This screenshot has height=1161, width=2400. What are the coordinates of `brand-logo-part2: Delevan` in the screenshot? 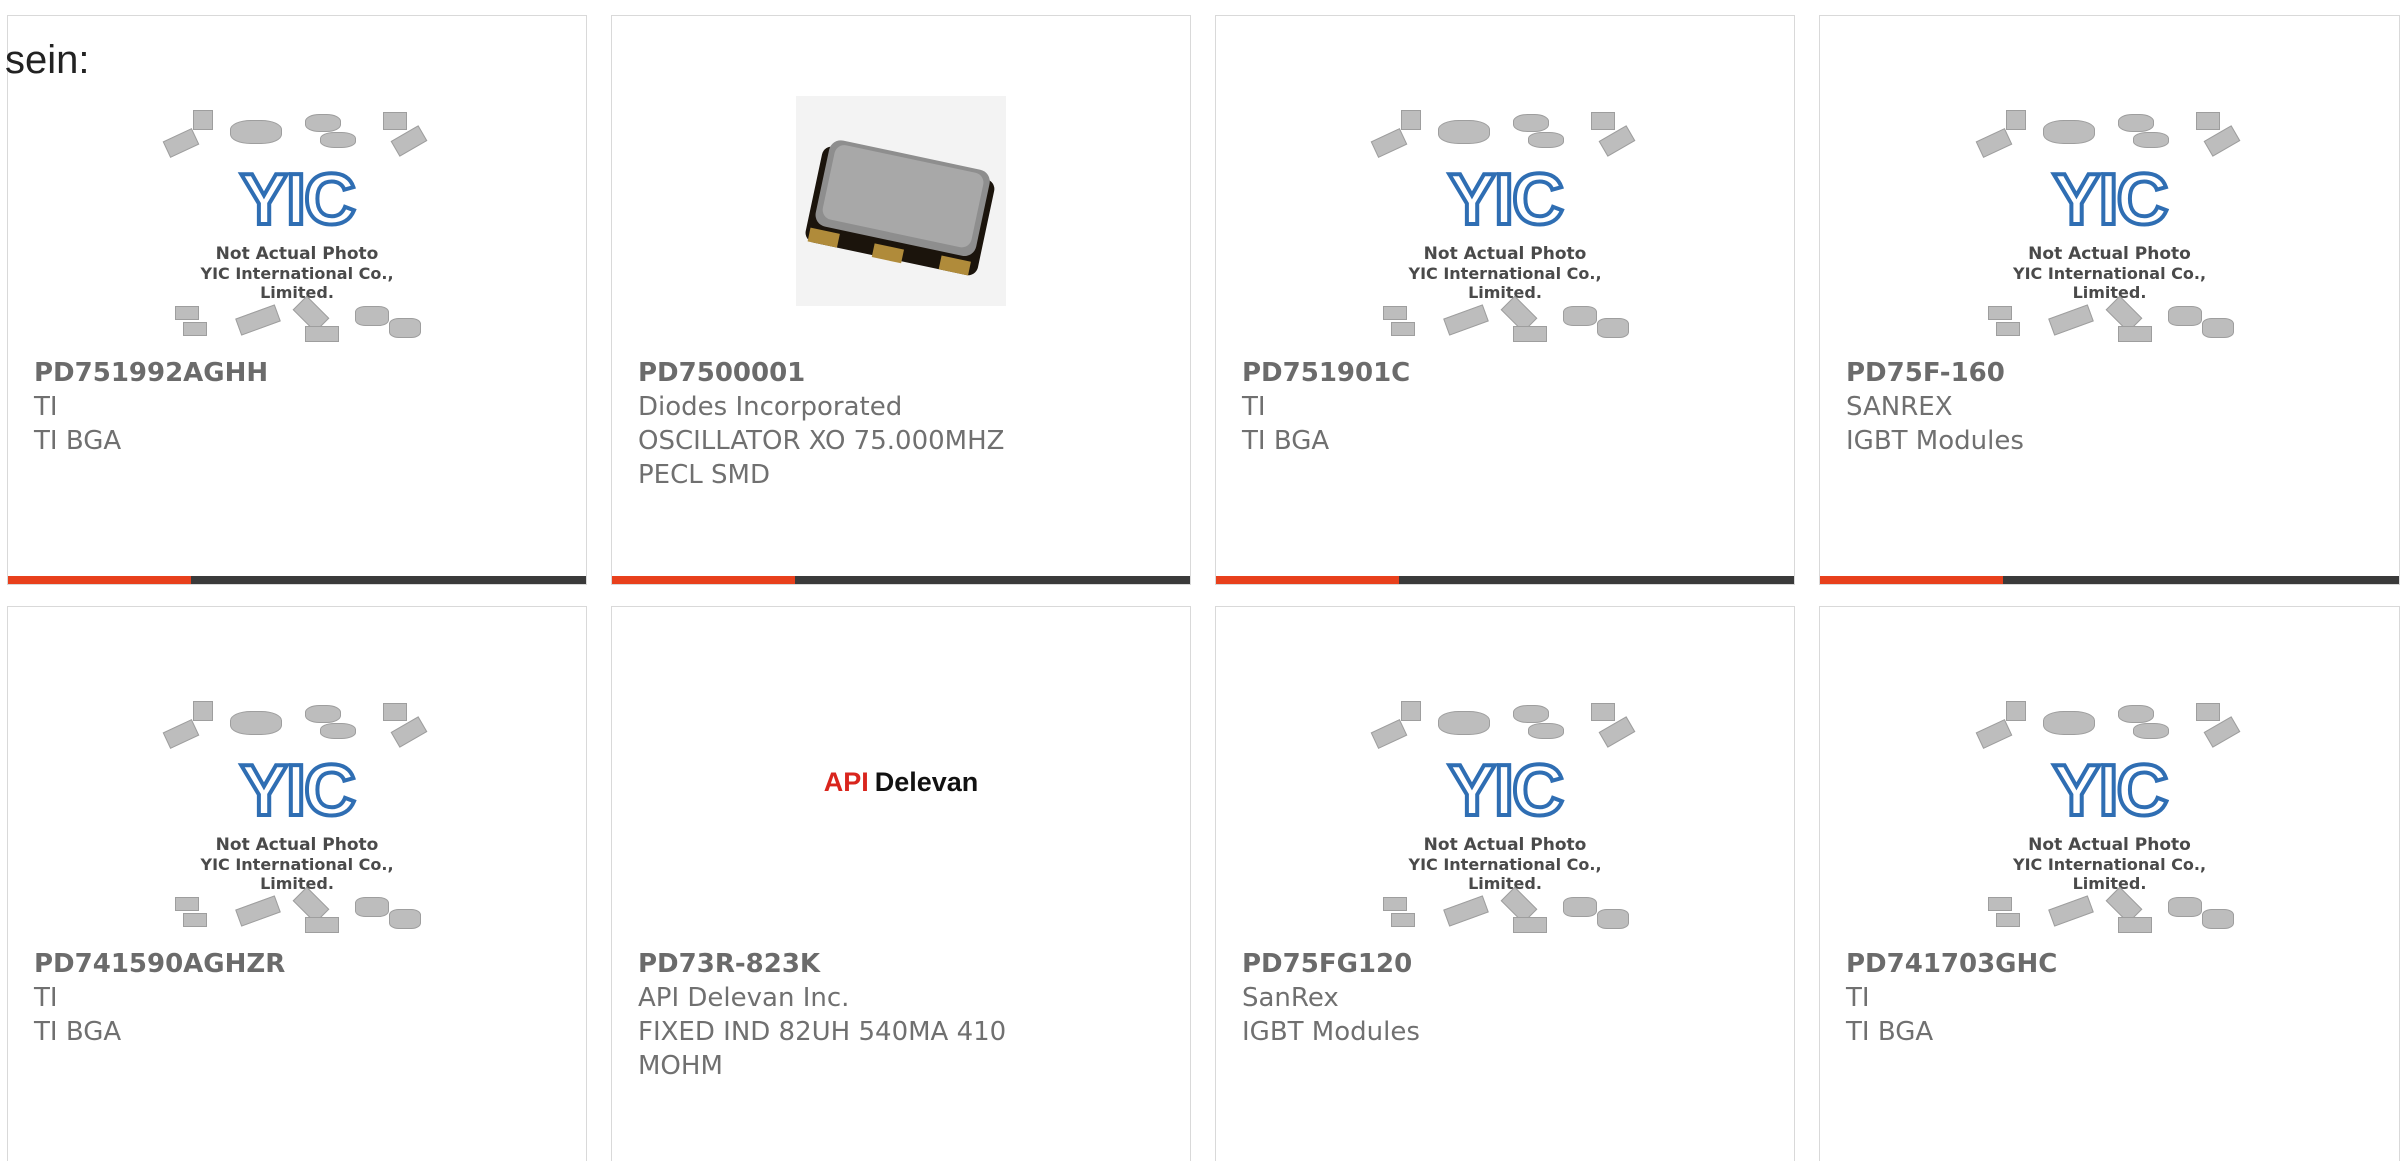 It's located at (926, 782).